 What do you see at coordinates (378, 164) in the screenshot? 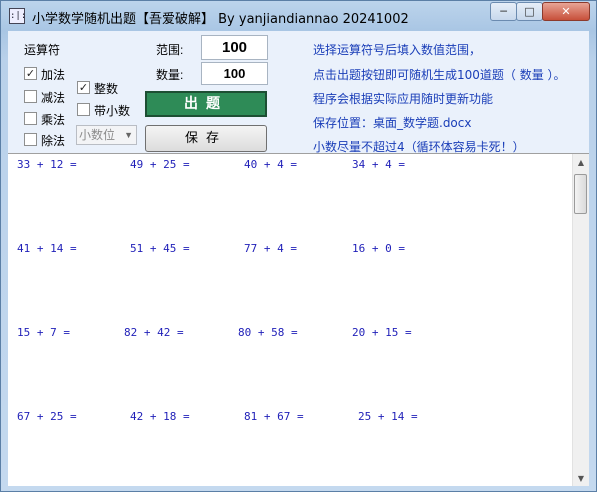
I see `problem-item: 34 + 4 =` at bounding box center [378, 164].